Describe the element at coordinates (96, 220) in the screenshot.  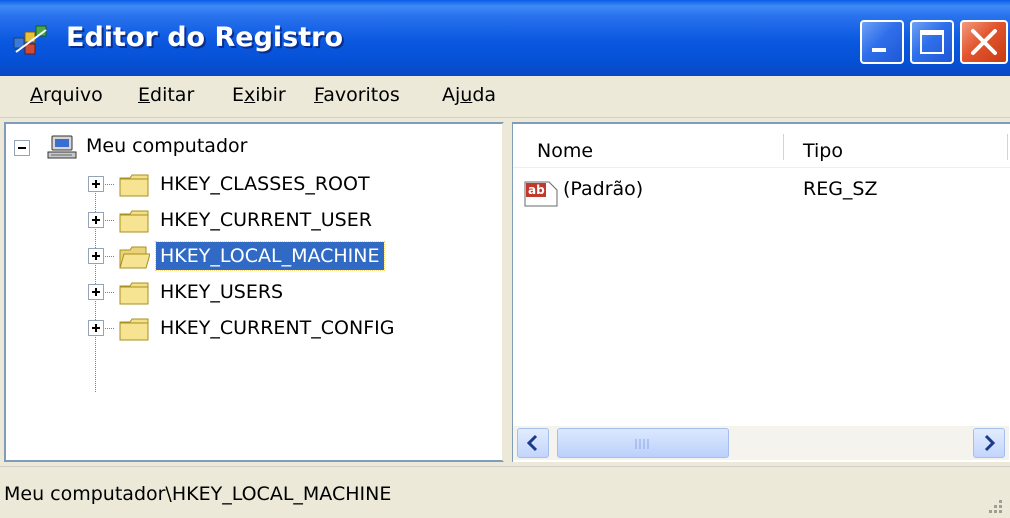
I see `expand-toggle-current-user` at that location.